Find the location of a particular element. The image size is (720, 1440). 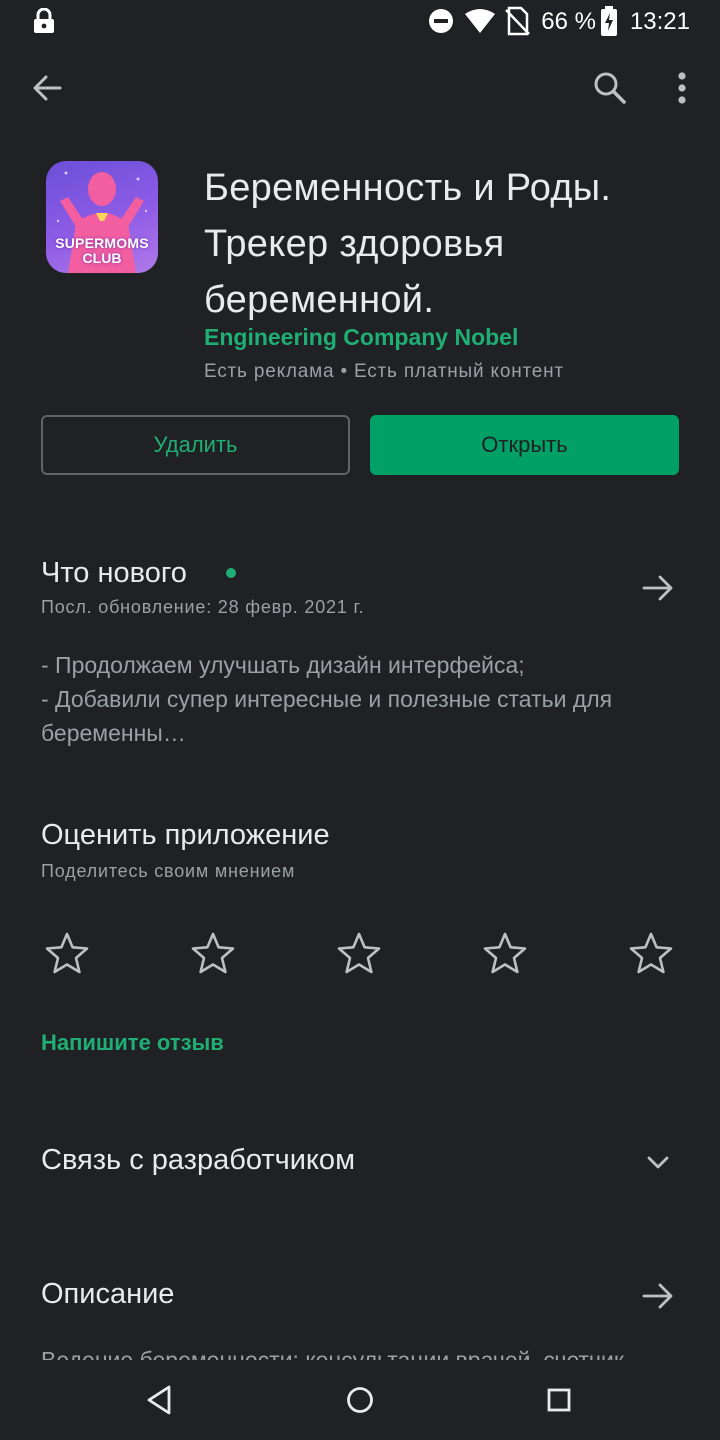

app-meta: Есть реклама • Есть платный контент is located at coordinates (384, 371).